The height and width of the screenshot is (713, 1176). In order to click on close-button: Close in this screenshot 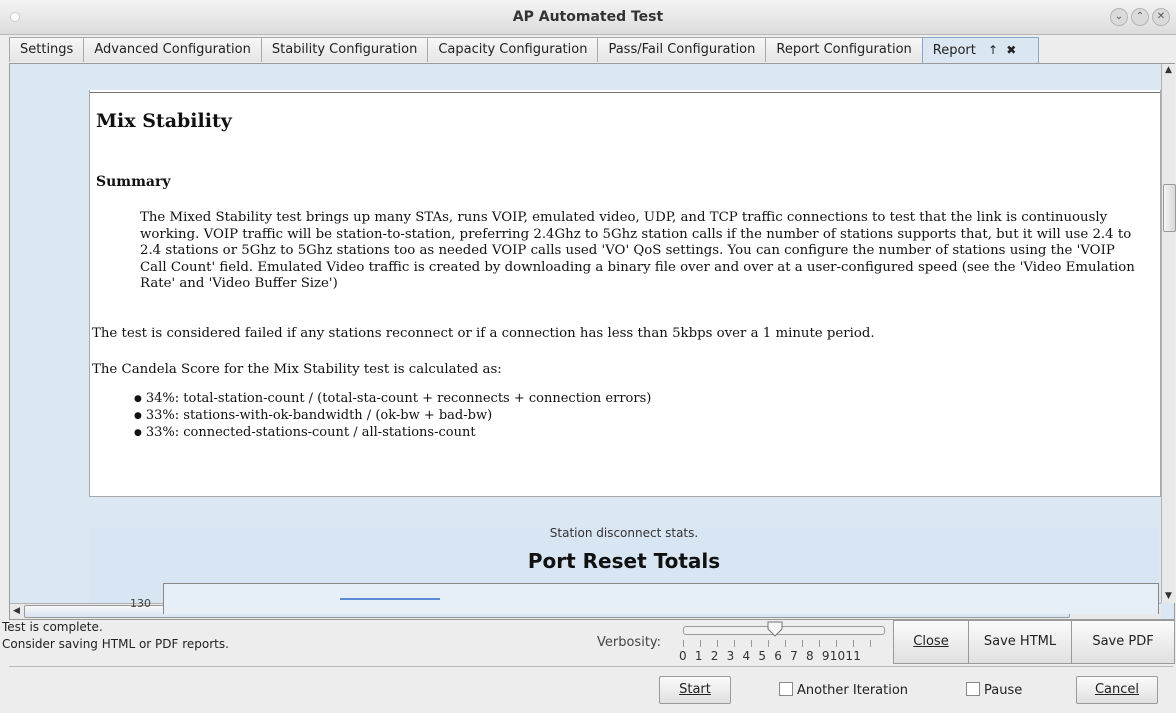, I will do `click(931, 642)`.